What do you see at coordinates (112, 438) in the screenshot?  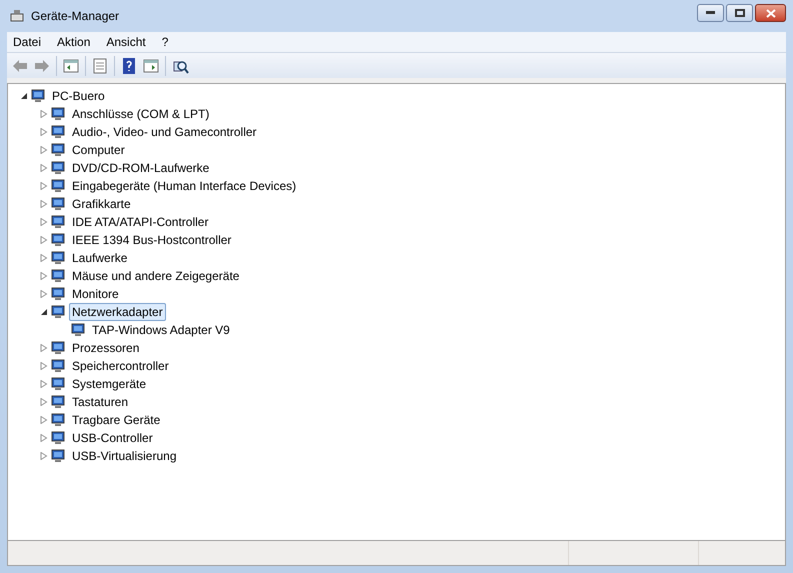 I see `tree-item: USB-Controller` at bounding box center [112, 438].